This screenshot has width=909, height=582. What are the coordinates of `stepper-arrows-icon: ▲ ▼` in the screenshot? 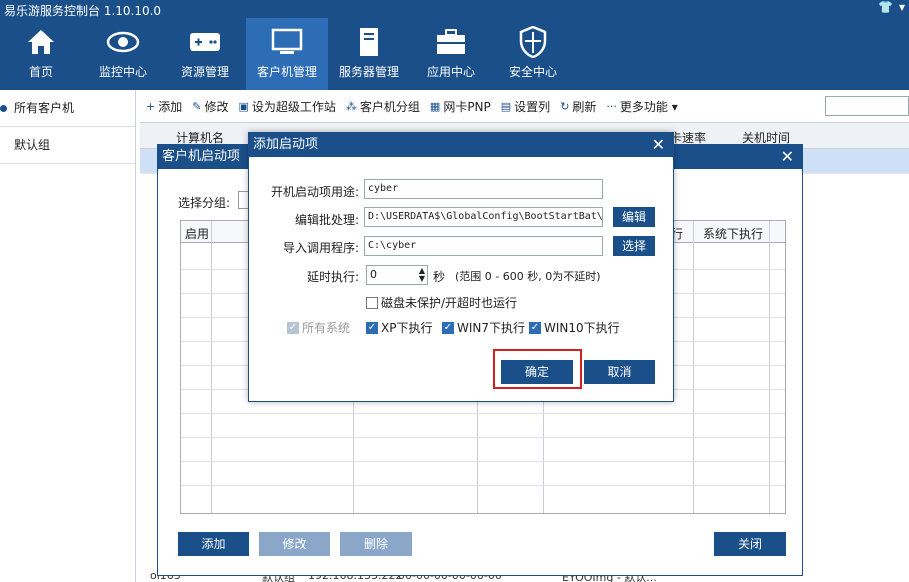 It's located at (422, 275).